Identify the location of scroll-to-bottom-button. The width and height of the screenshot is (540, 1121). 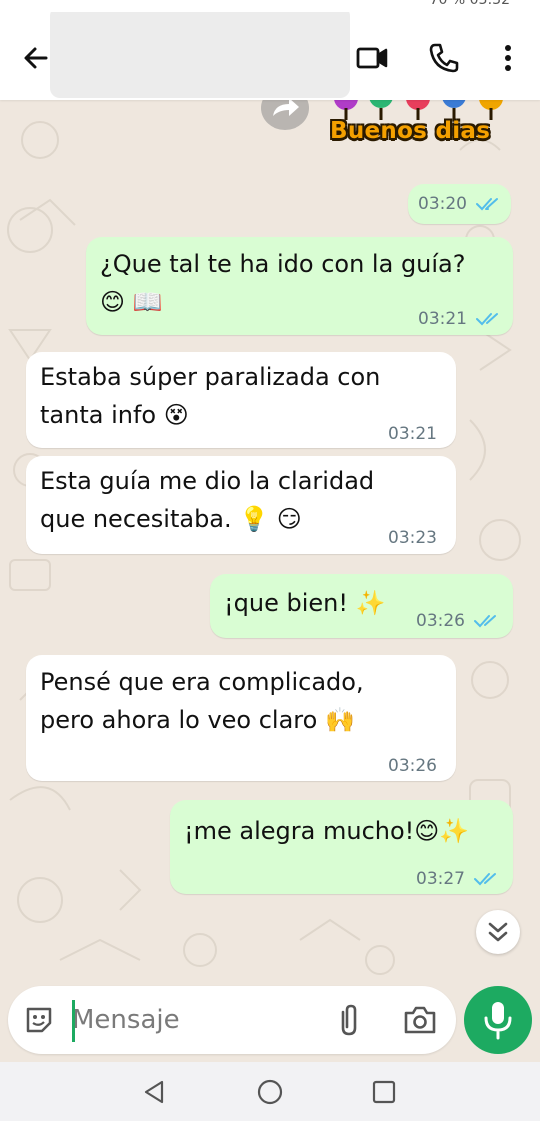
(498, 932).